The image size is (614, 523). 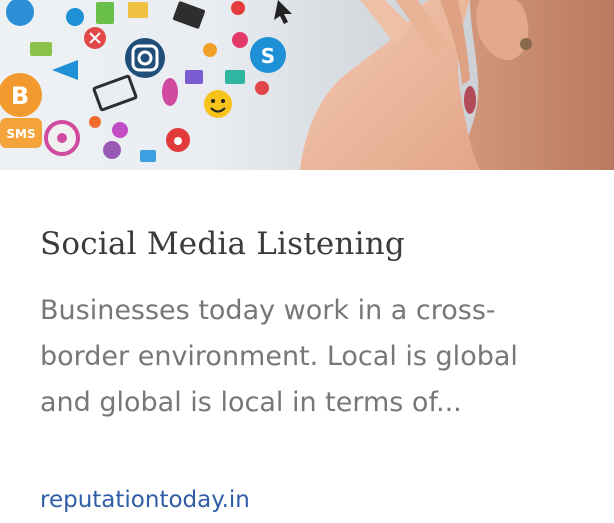 I want to click on svg-text: SMS, so click(x=20, y=134).